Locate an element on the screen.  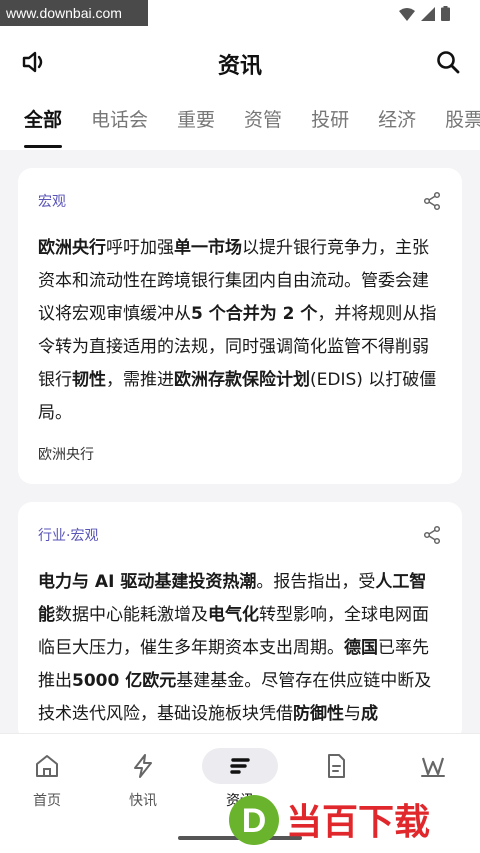
tab-important: 重要 is located at coordinates (196, 124).